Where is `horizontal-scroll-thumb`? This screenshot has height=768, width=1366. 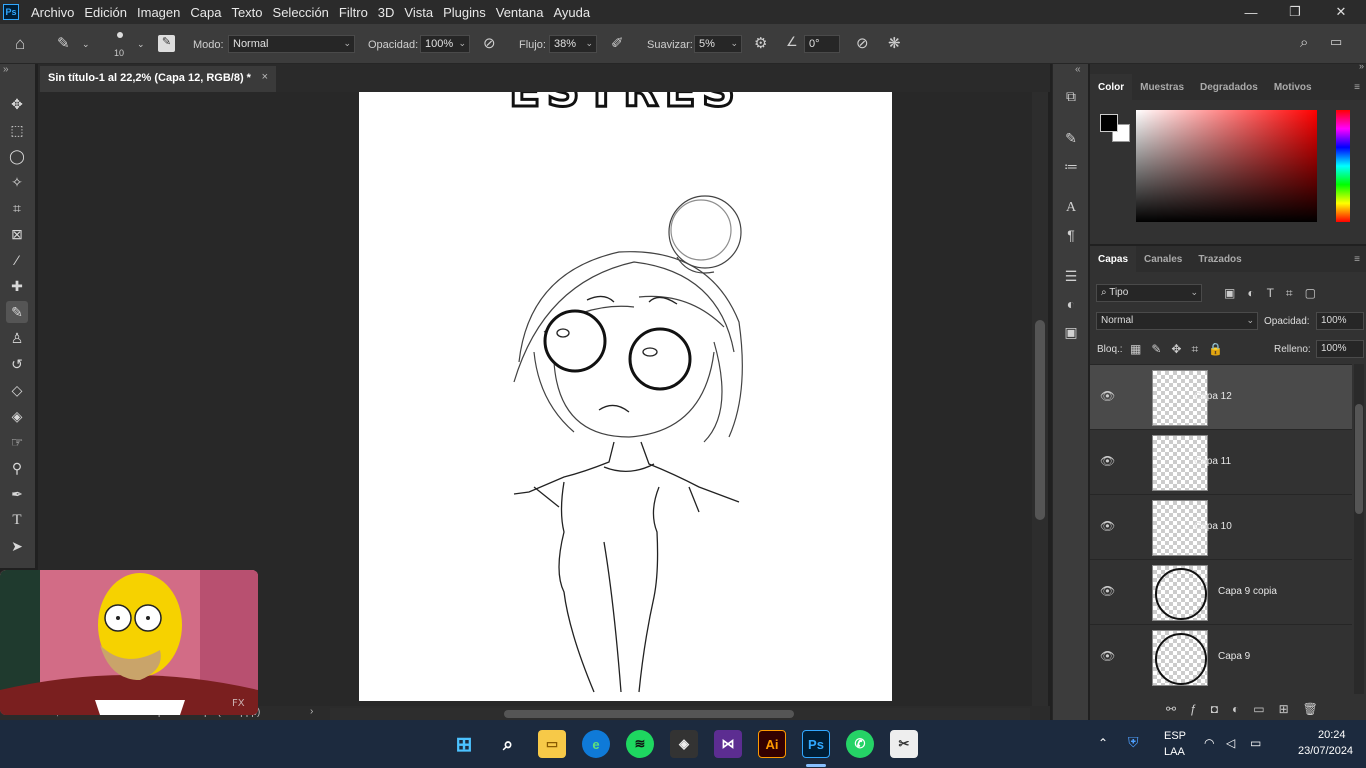 horizontal-scroll-thumb is located at coordinates (649, 714).